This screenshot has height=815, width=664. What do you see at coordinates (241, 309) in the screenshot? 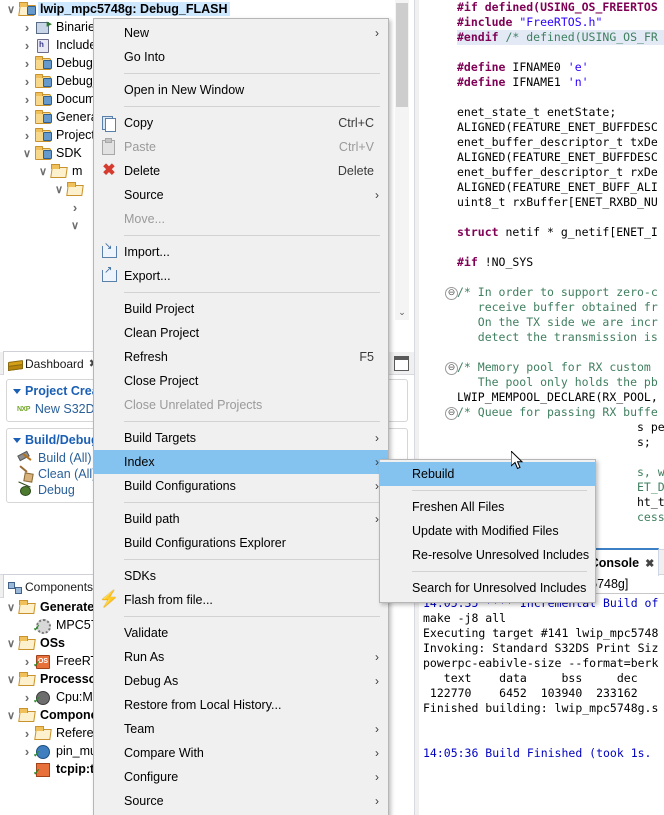
I see `menu-item-build-project: Build Project` at bounding box center [241, 309].